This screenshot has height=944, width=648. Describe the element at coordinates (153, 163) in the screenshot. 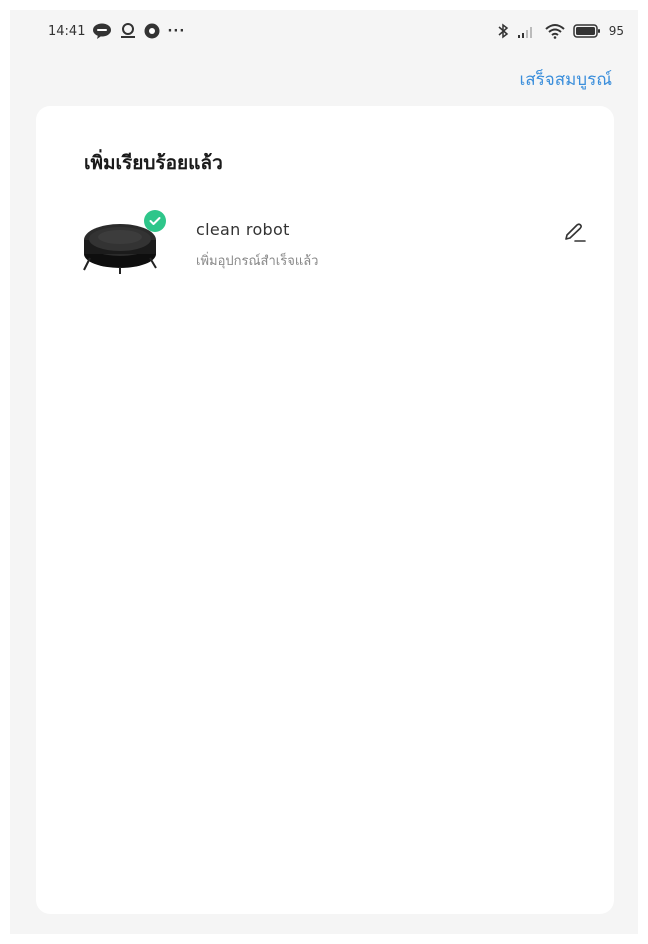

I see `card-title: เพิ่มเรียบร้อยแล้ว` at that location.